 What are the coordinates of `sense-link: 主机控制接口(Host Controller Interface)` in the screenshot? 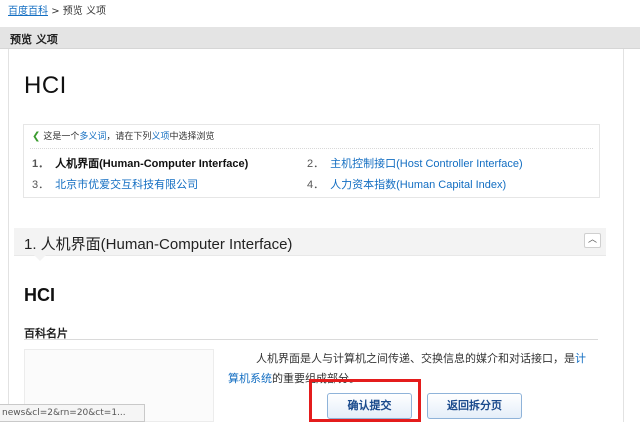 It's located at (426, 164).